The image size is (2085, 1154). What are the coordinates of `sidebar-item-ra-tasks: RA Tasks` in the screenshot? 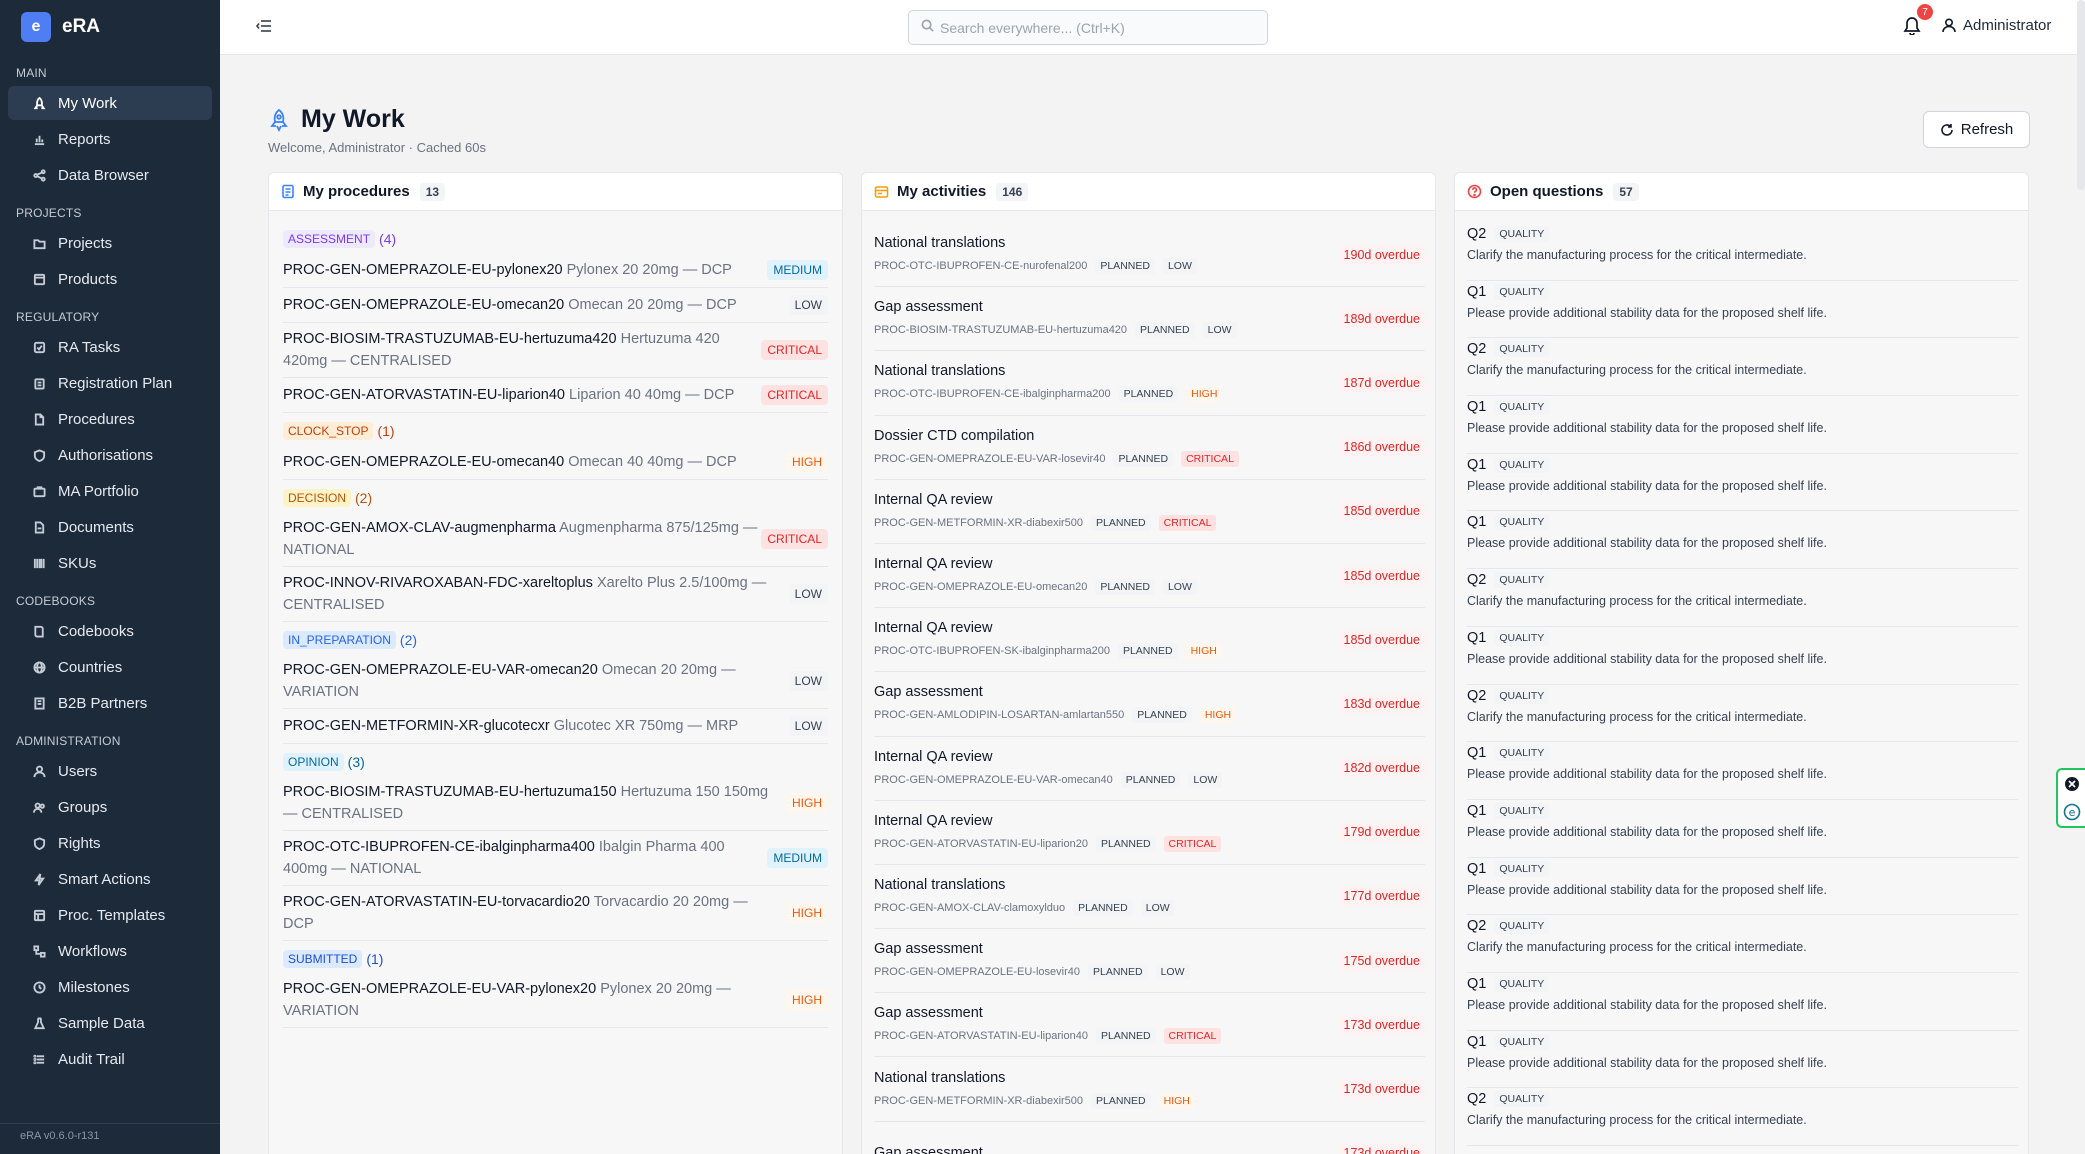 It's located at (110, 347).